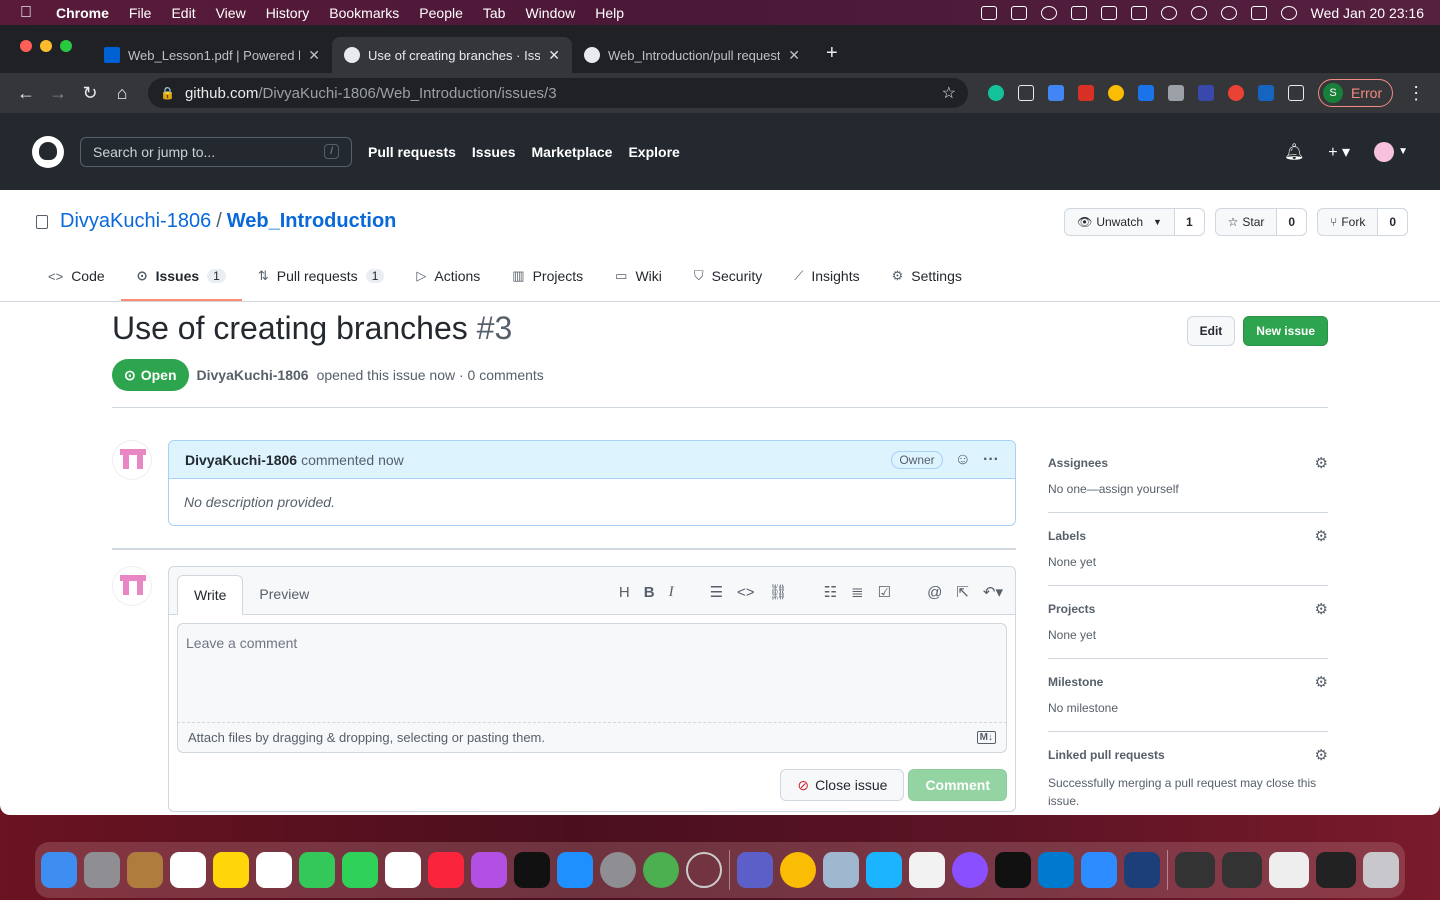  Describe the element at coordinates (212, 55) in the screenshot. I see `browser-tab-pdf: Web_Lesson1.pdf | Powered by ✕` at that location.